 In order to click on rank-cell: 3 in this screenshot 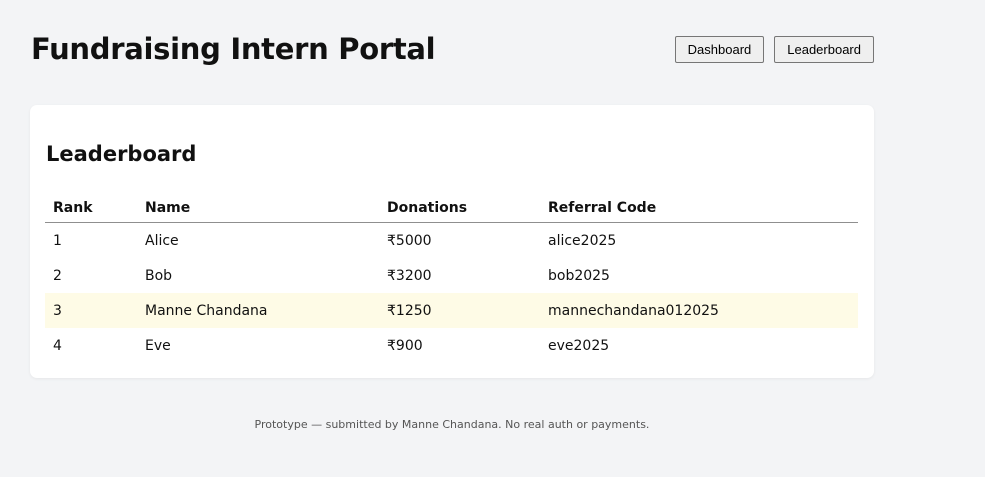, I will do `click(91, 310)`.